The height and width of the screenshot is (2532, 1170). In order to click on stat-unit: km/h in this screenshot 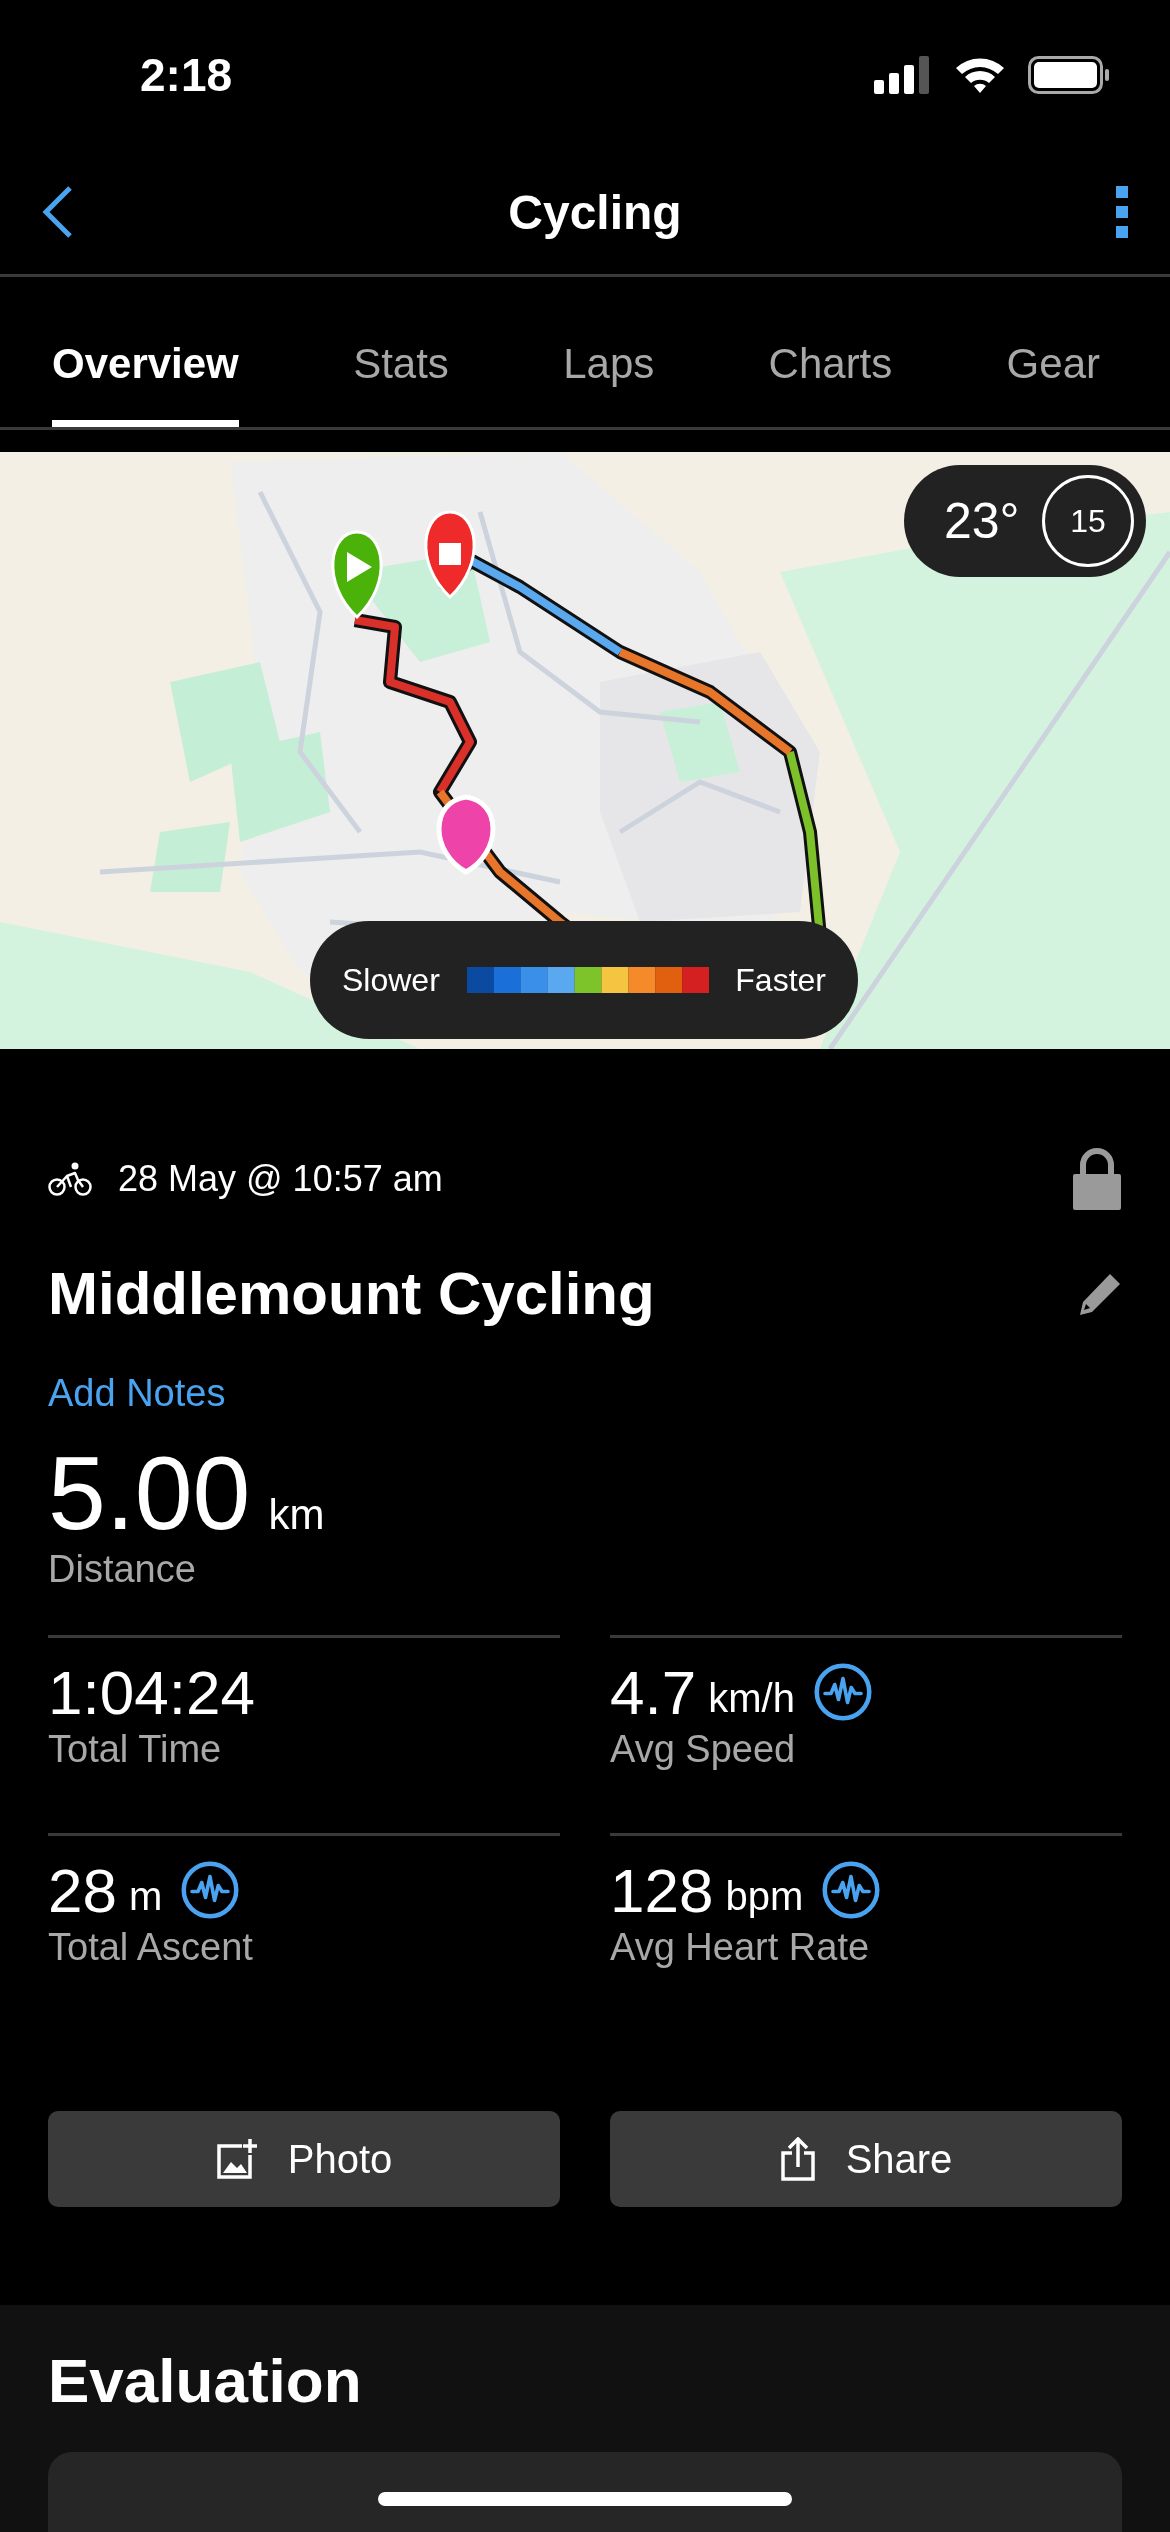, I will do `click(751, 1698)`.